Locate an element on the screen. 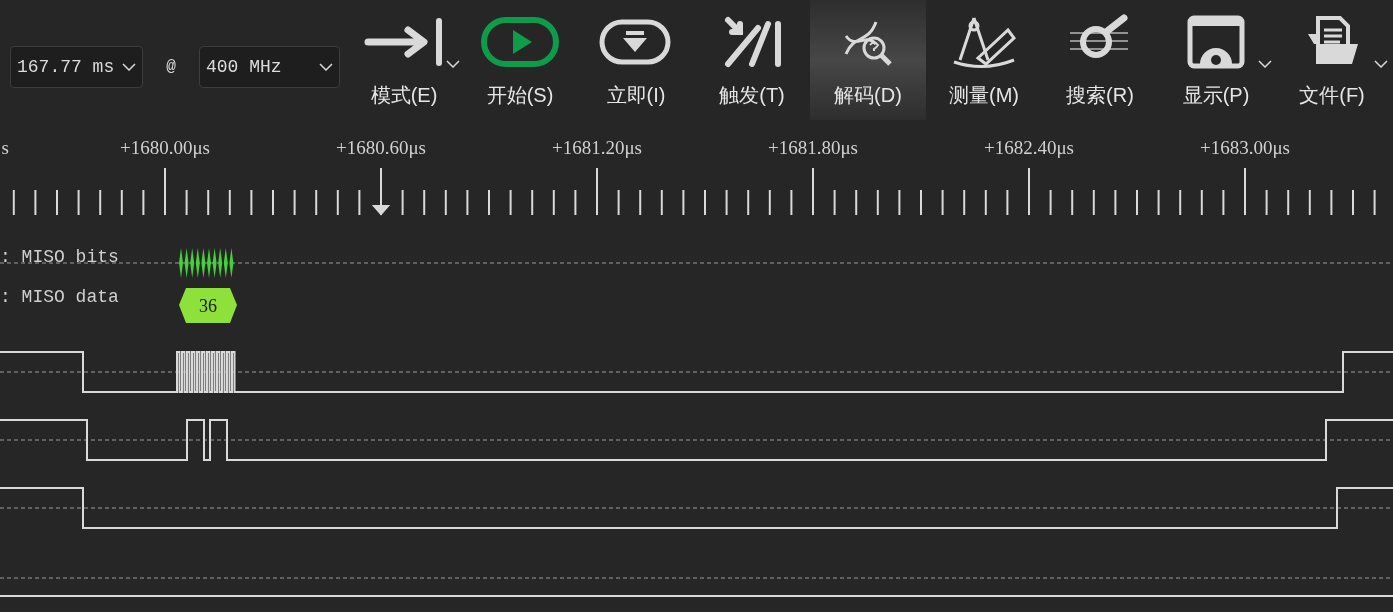  bit-markers is located at coordinates (206, 263).